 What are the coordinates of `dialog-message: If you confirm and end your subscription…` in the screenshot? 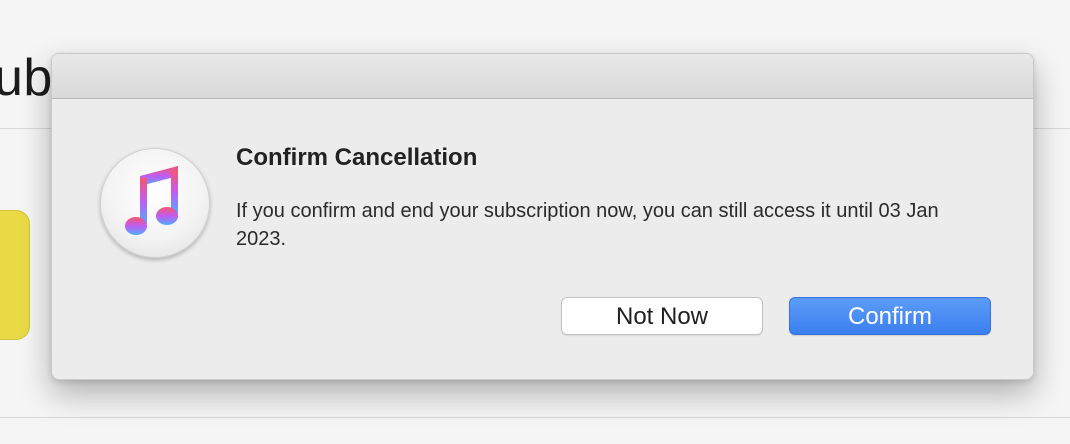 It's located at (587, 225).